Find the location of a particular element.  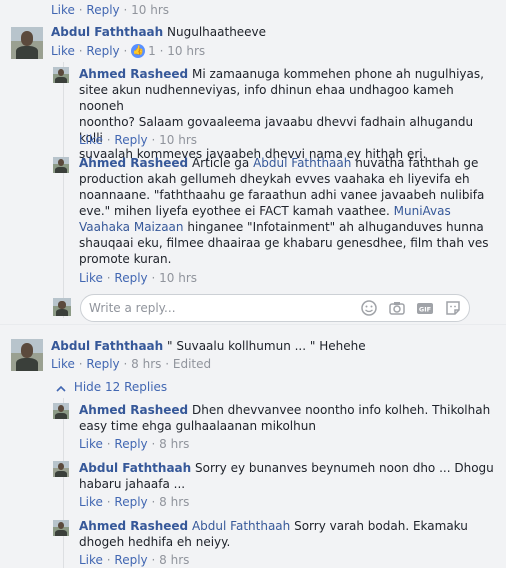

divider is located at coordinates (253, 324).